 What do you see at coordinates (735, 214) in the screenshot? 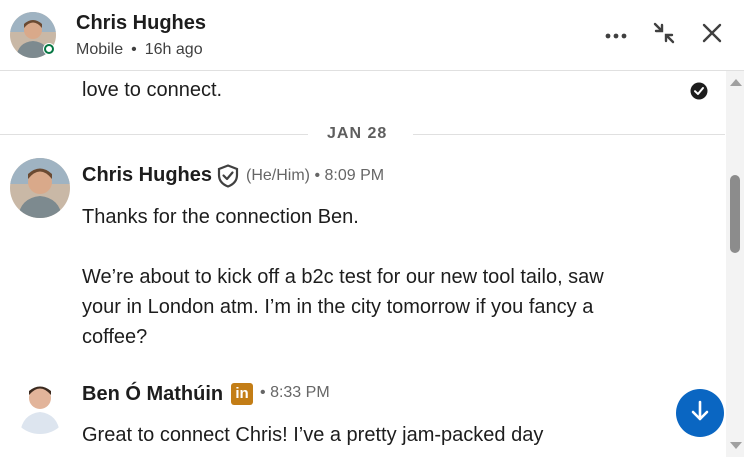
I see `scrollbar-thumb` at bounding box center [735, 214].